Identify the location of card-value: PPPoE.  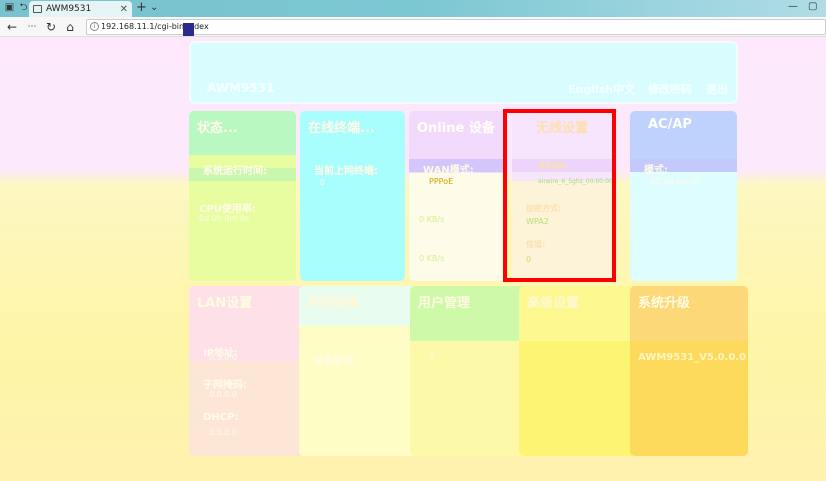
(441, 181).